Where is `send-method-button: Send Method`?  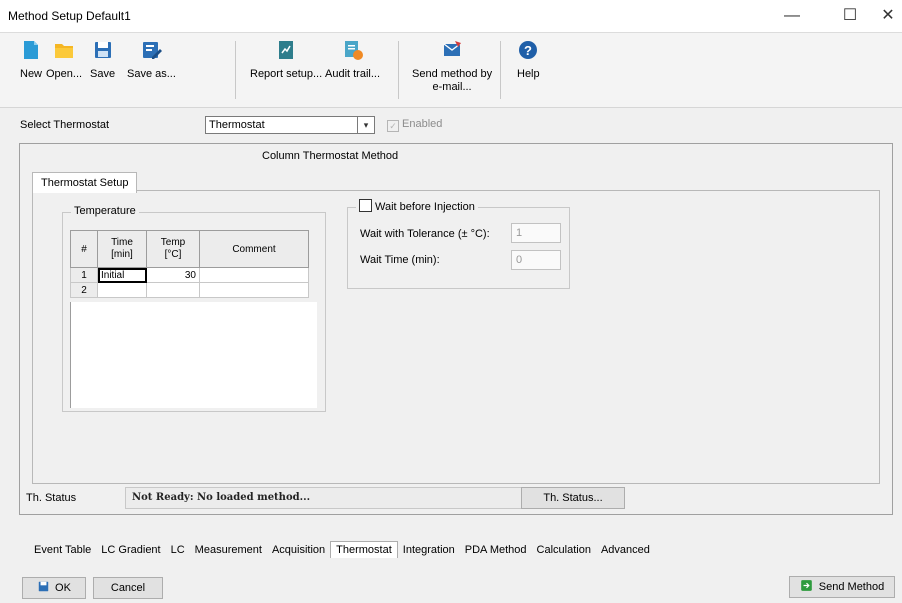
send-method-button: Send Method is located at coordinates (842, 587).